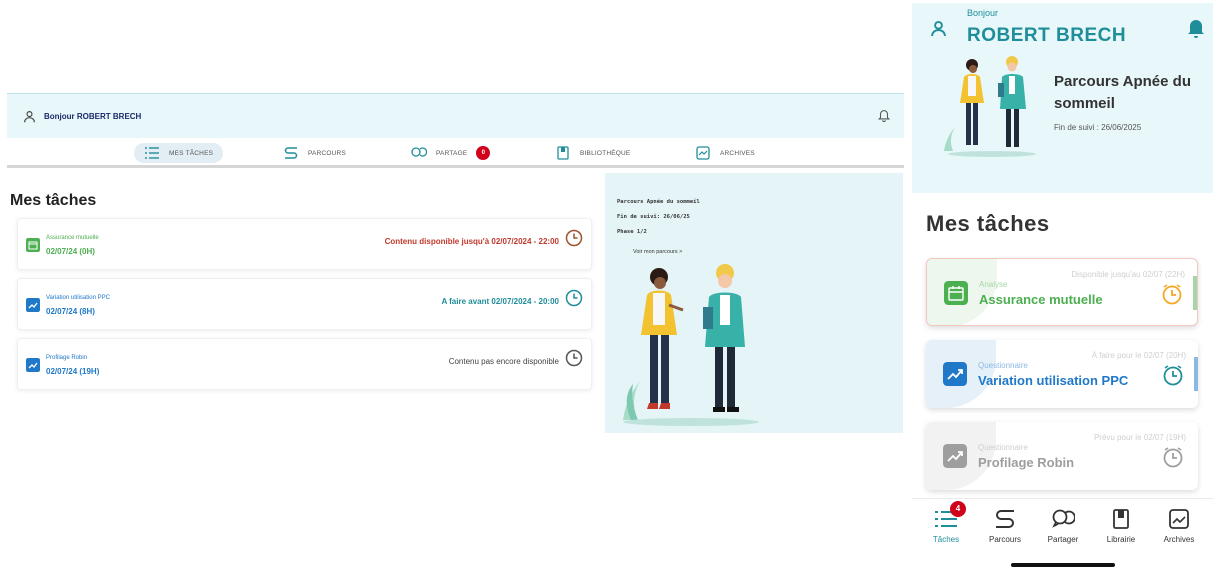  I want to click on tab-label: Librairie, so click(1121, 539).